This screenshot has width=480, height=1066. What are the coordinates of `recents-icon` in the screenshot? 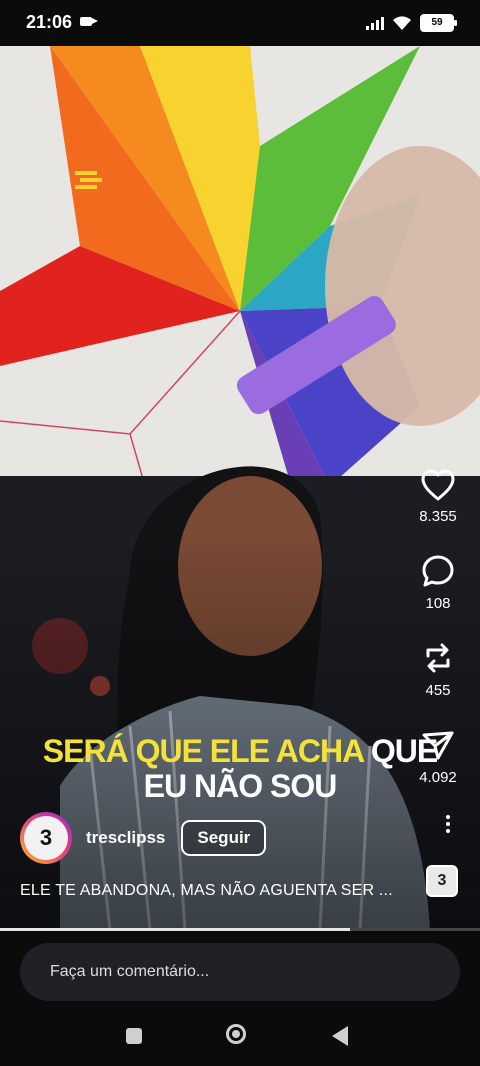 It's located at (134, 1036).